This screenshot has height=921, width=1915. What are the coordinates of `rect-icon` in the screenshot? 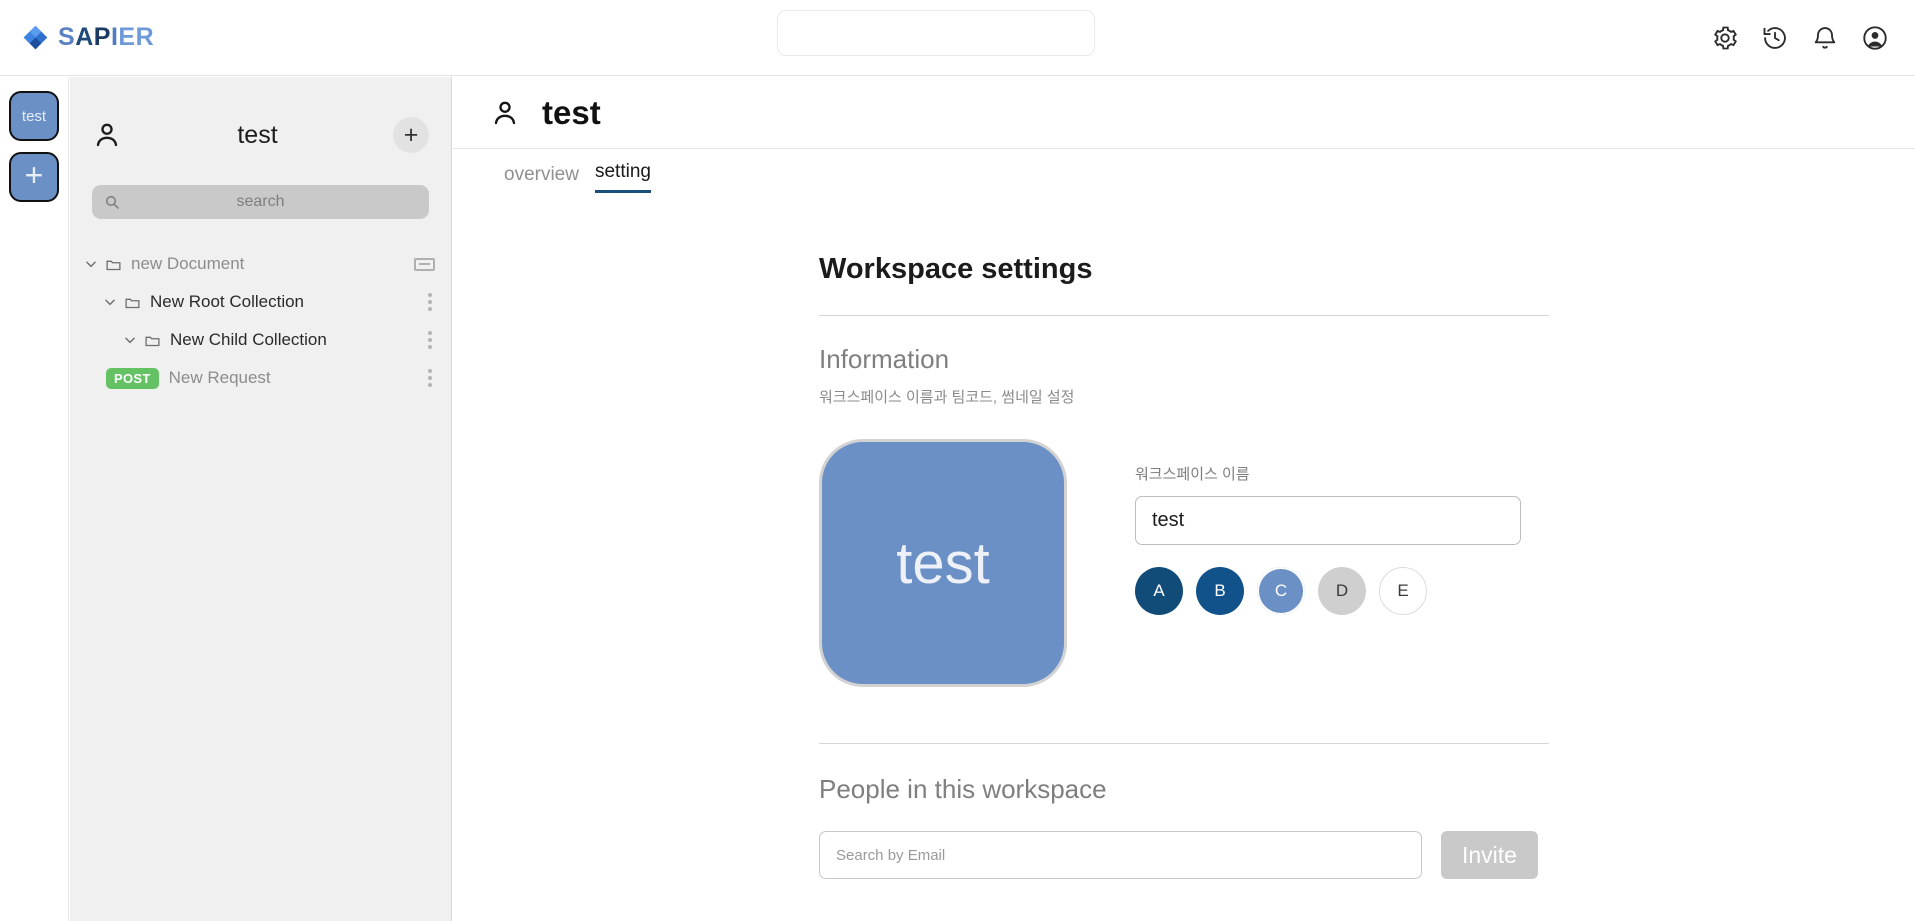 It's located at (424, 264).